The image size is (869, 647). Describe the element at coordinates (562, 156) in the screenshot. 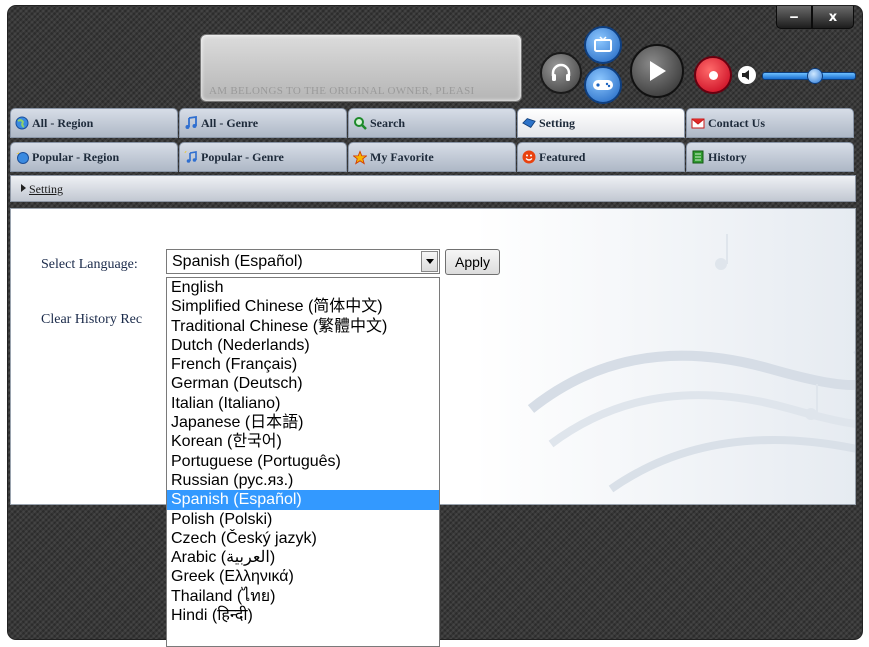

I see `tab-label: Featured` at that location.